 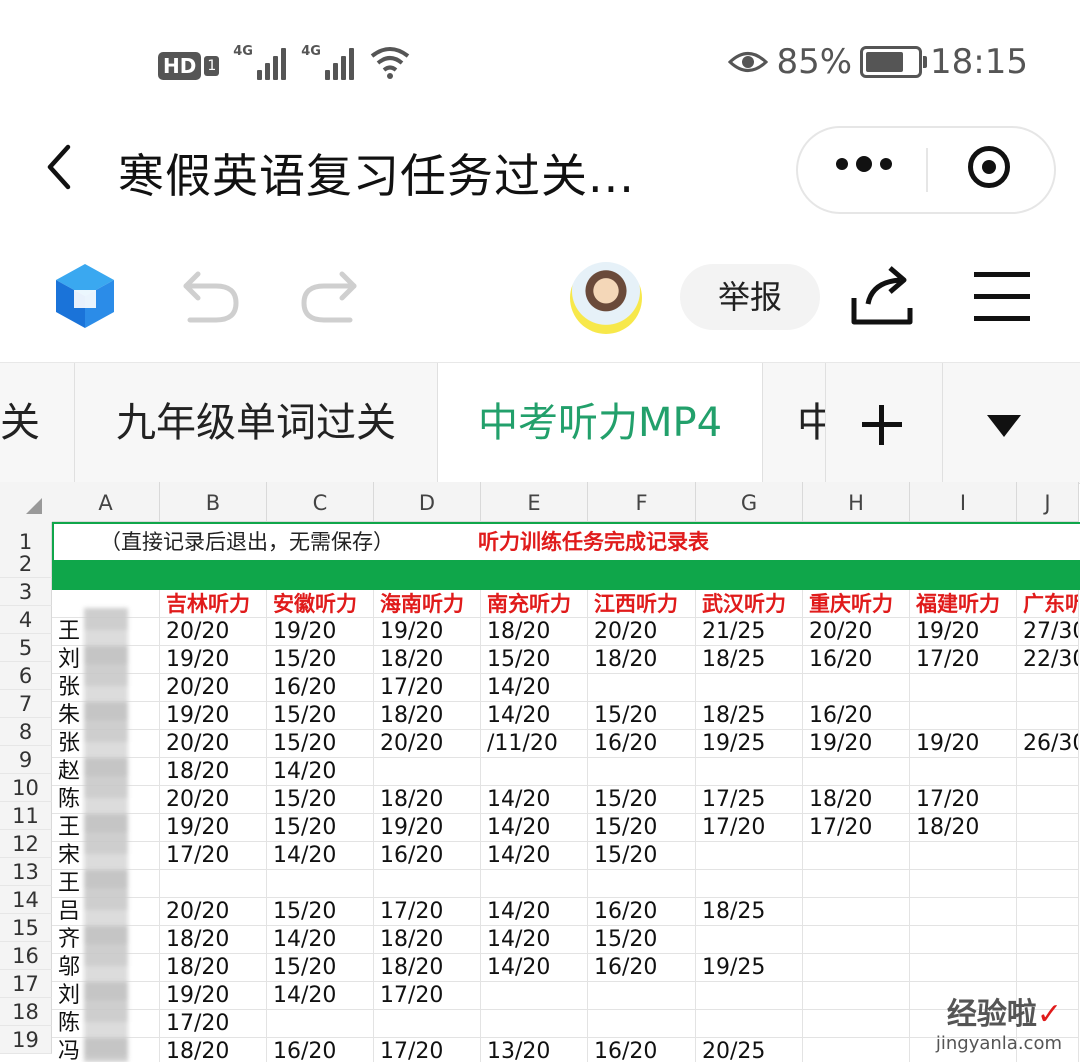 What do you see at coordinates (534, 1050) in the screenshot?
I see `score-cell: 13/20` at bounding box center [534, 1050].